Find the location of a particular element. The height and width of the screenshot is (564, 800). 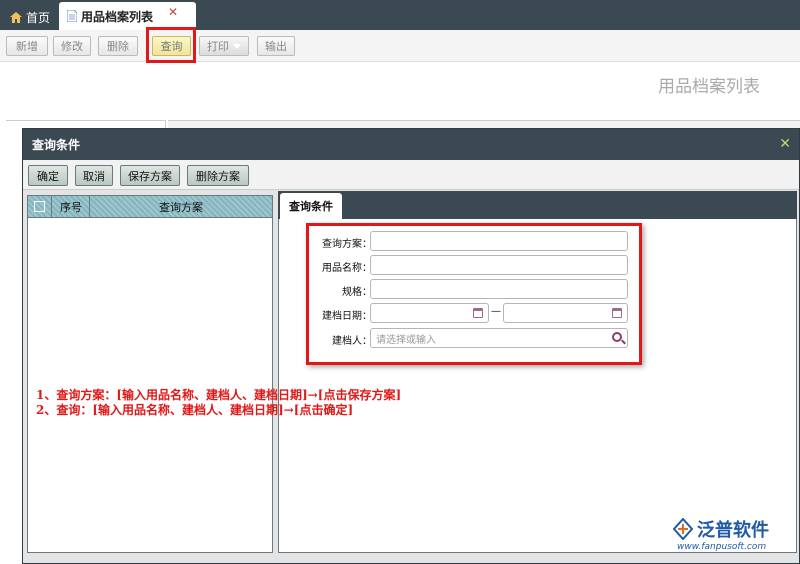

select-all-checkbox is located at coordinates (39, 206).